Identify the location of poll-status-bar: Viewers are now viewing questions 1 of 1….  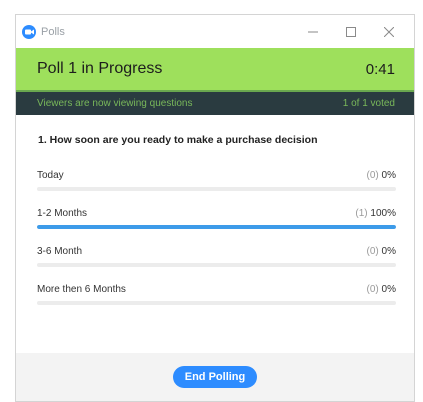
(215, 102).